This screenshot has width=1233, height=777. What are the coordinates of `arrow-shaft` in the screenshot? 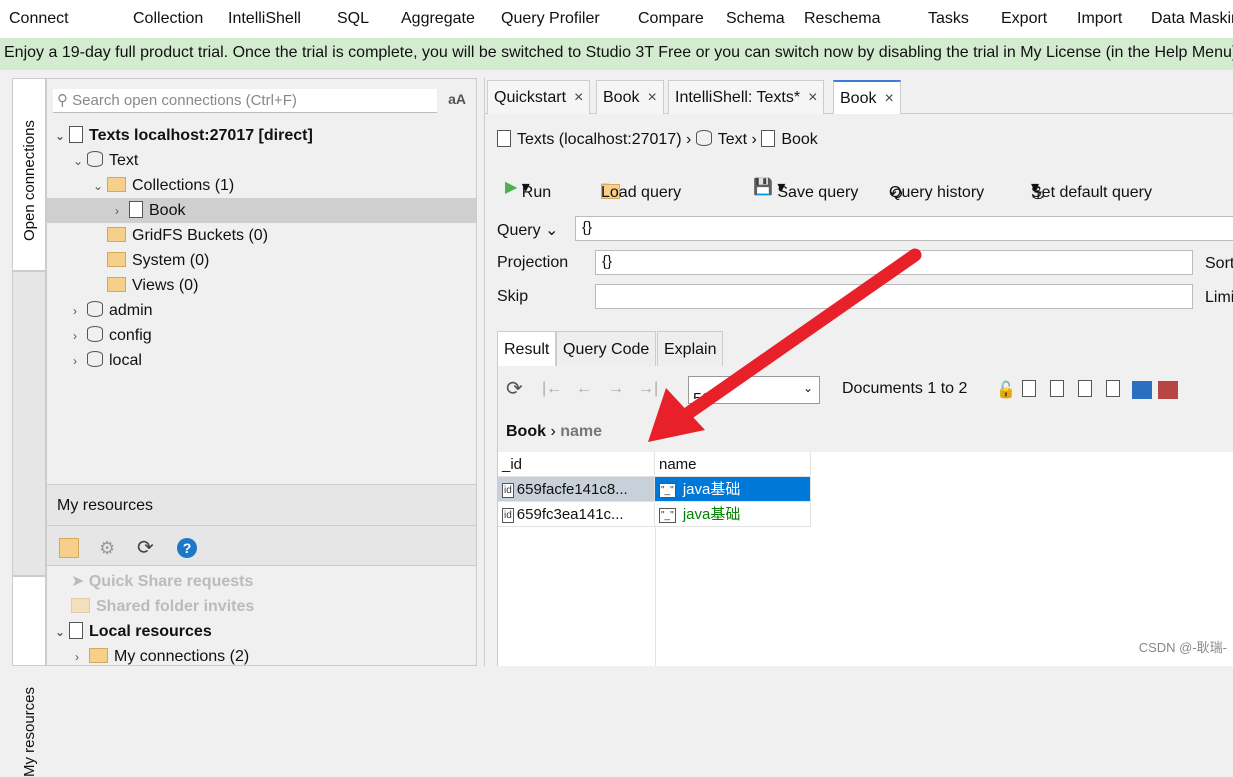 It's located at (802, 333).